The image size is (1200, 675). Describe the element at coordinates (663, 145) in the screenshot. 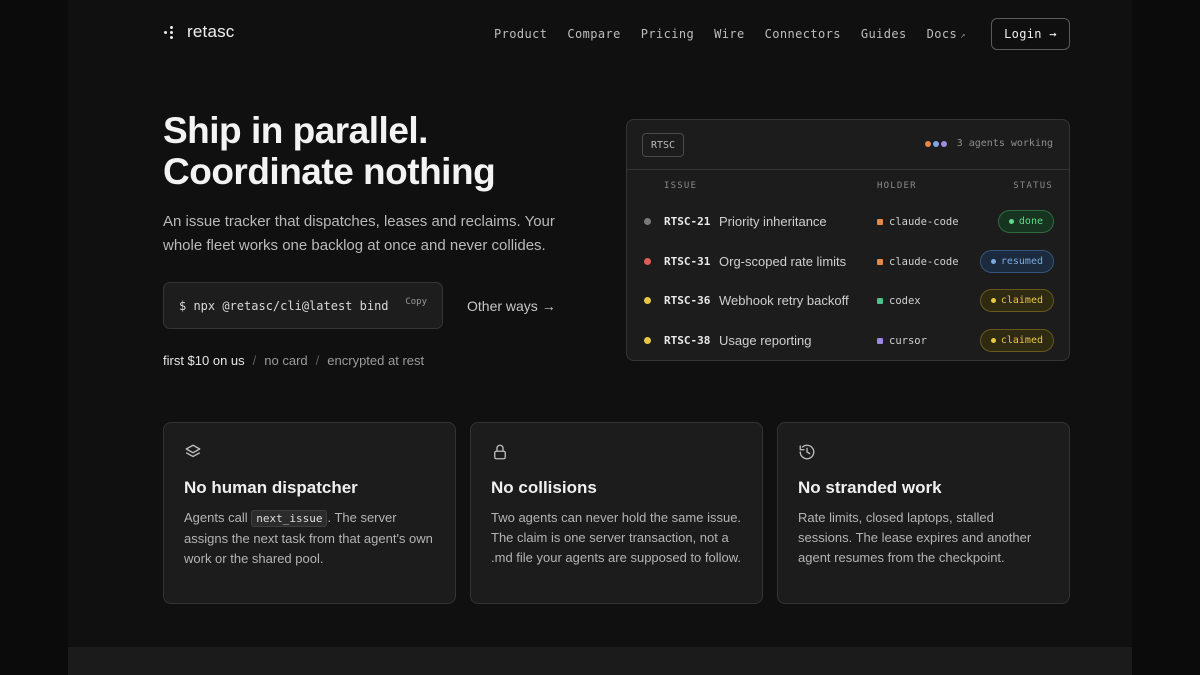

I see `project-tag: RTSC` at that location.